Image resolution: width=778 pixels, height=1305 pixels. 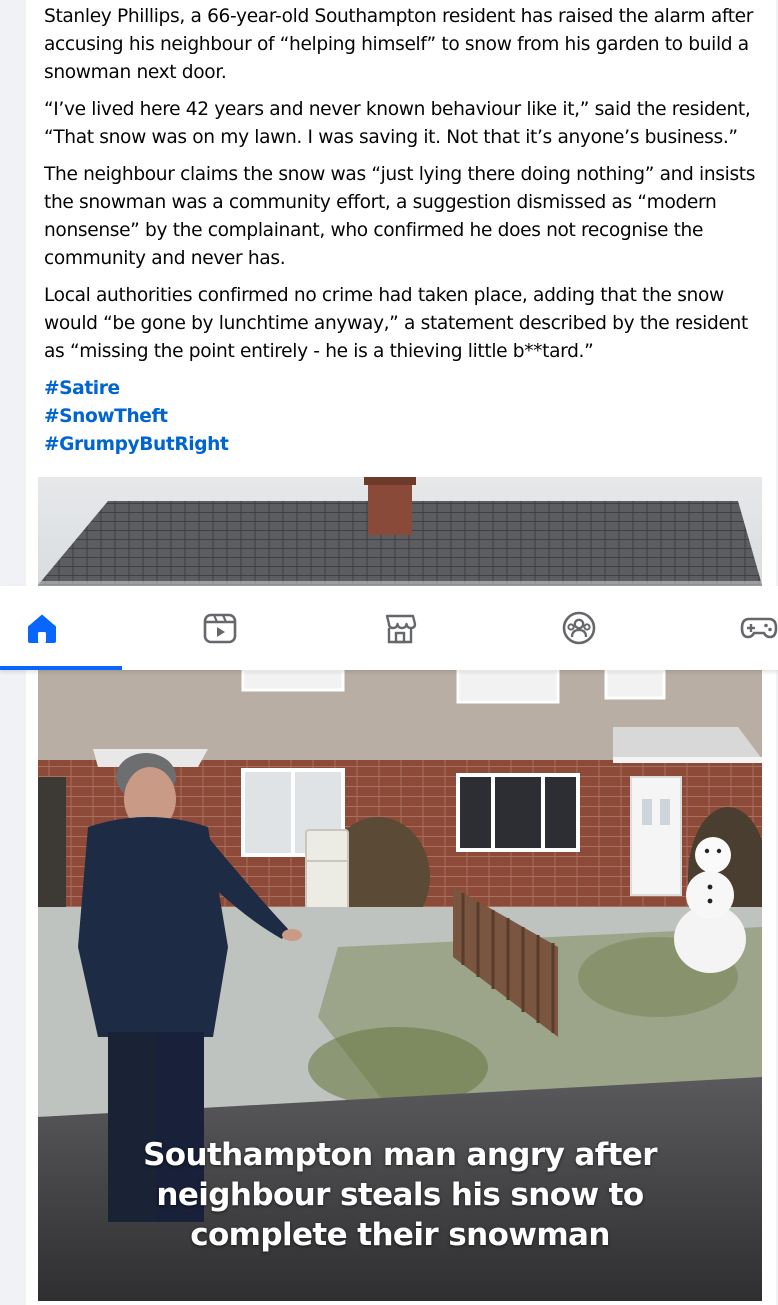 I want to click on hashtag-link-snowtheft: #SnowTheft, so click(x=404, y=417).